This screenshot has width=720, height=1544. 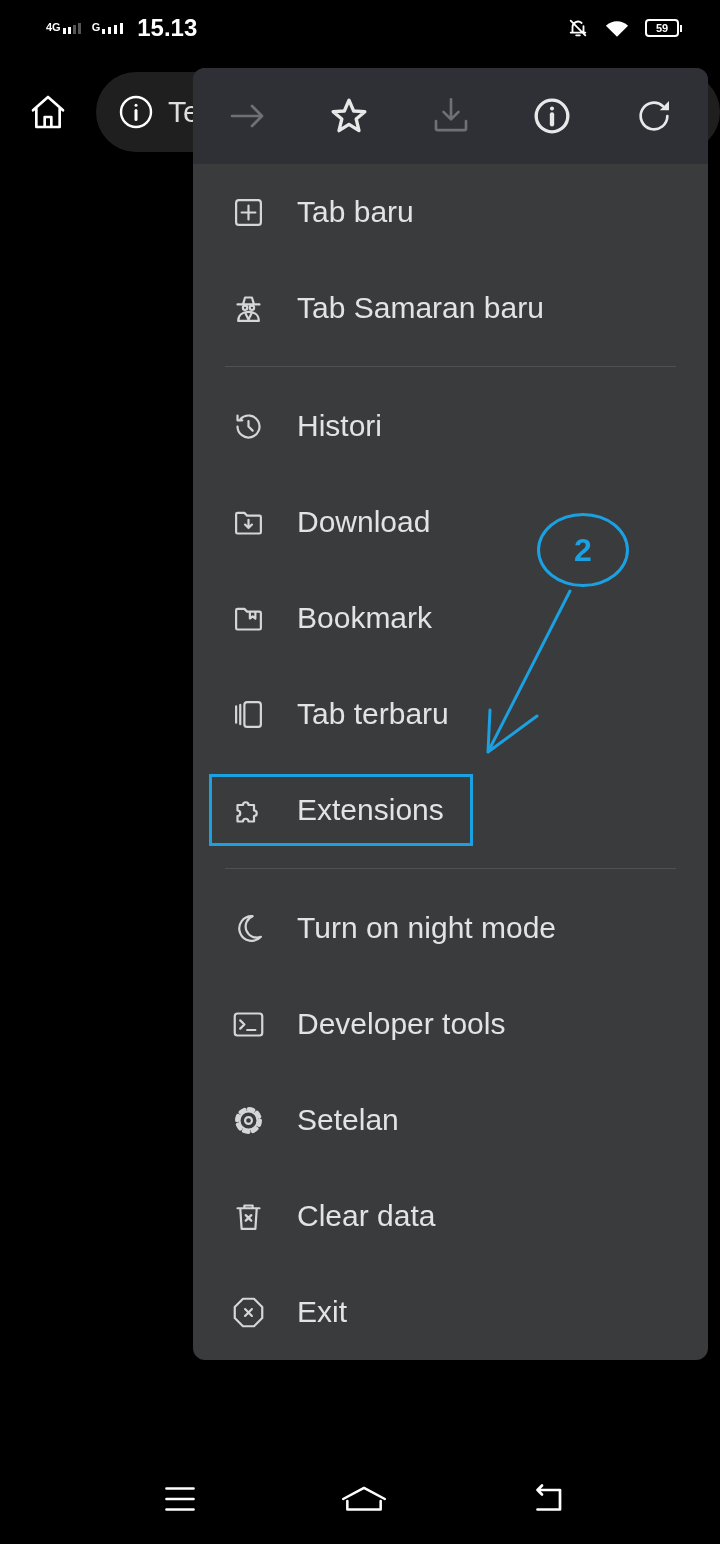 I want to click on clock: 15.13, so click(x=167, y=28).